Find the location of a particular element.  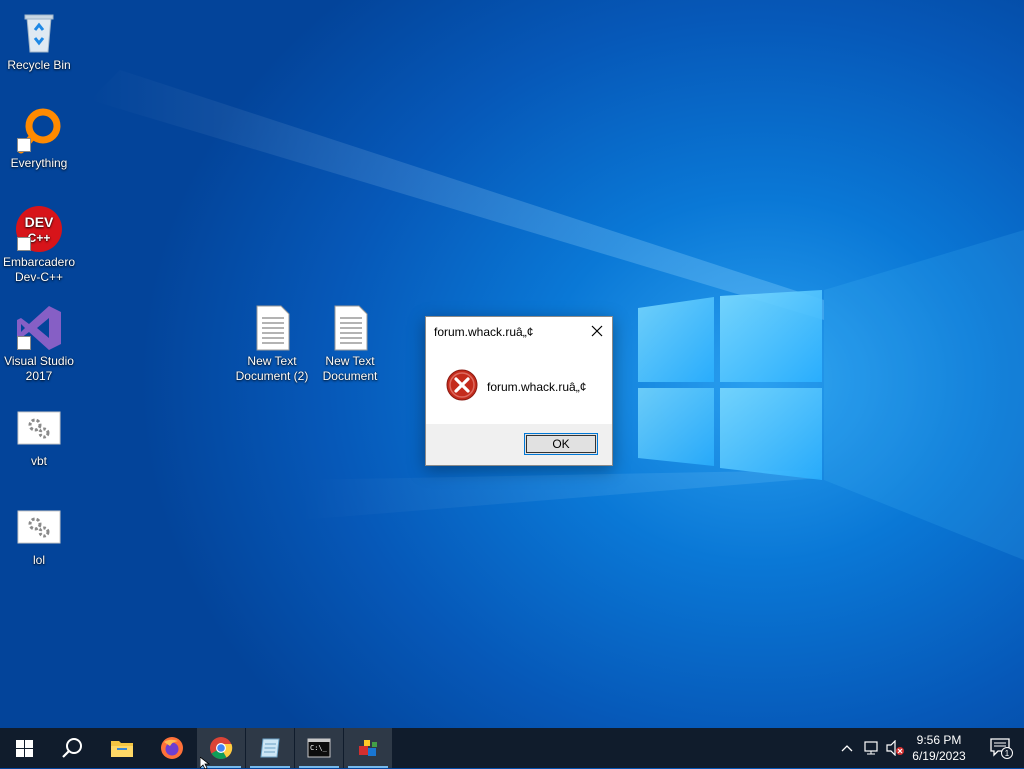

recycle-bin-icon is located at coordinates (39, 32).